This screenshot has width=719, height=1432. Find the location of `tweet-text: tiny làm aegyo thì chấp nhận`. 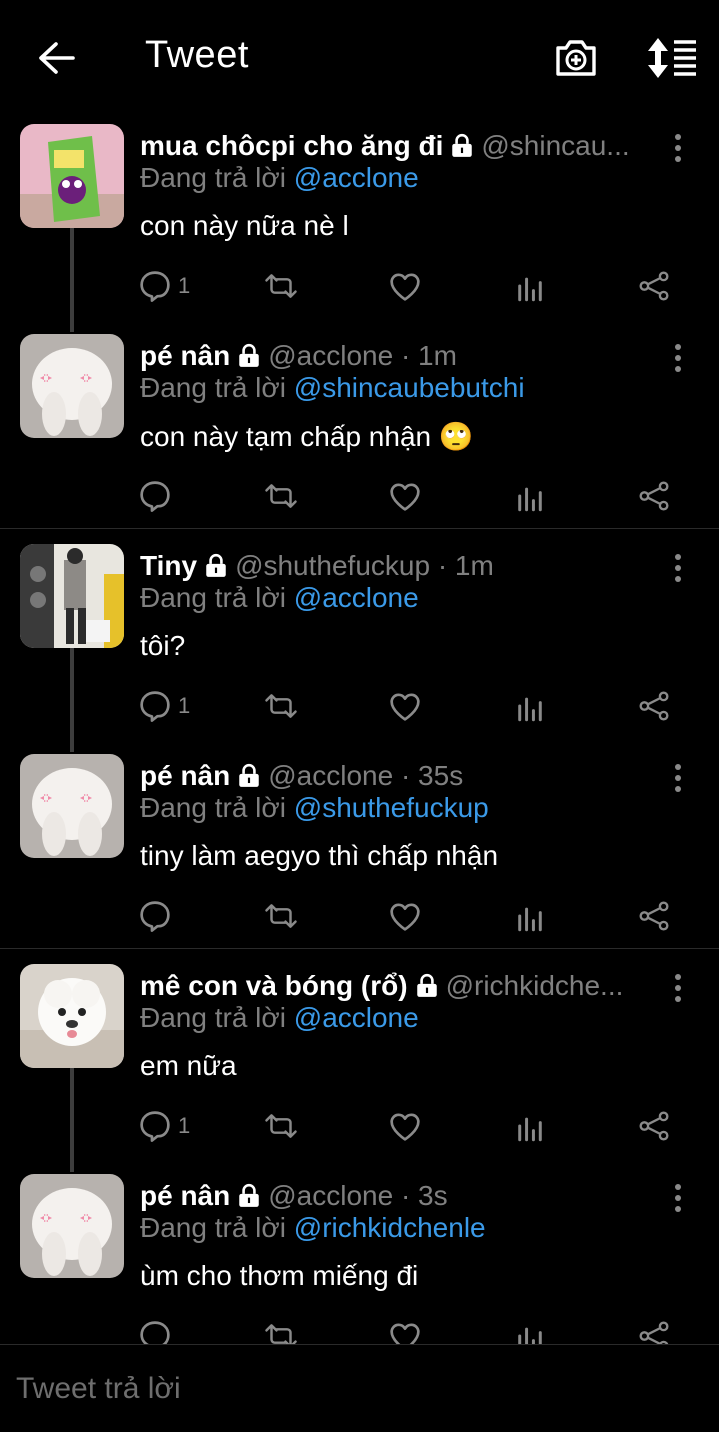

tweet-text: tiny làm aegyo thì chấp nhận is located at coordinates (319, 855).